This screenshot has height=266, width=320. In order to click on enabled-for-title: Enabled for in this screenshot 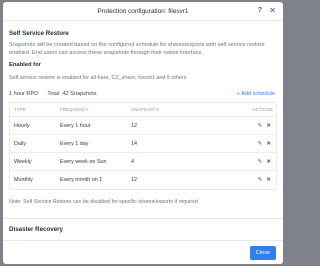, I will do `click(25, 65)`.